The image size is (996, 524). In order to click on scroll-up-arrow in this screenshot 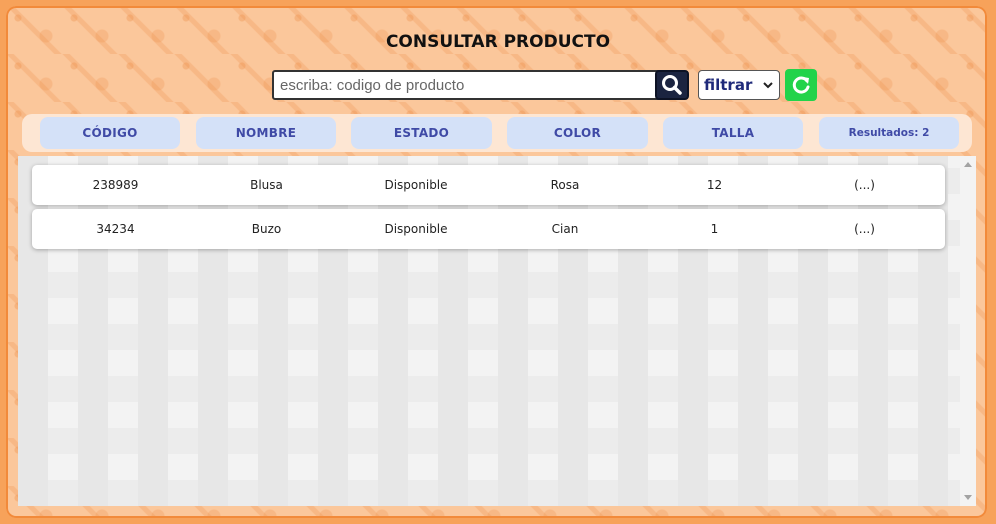, I will do `click(968, 164)`.